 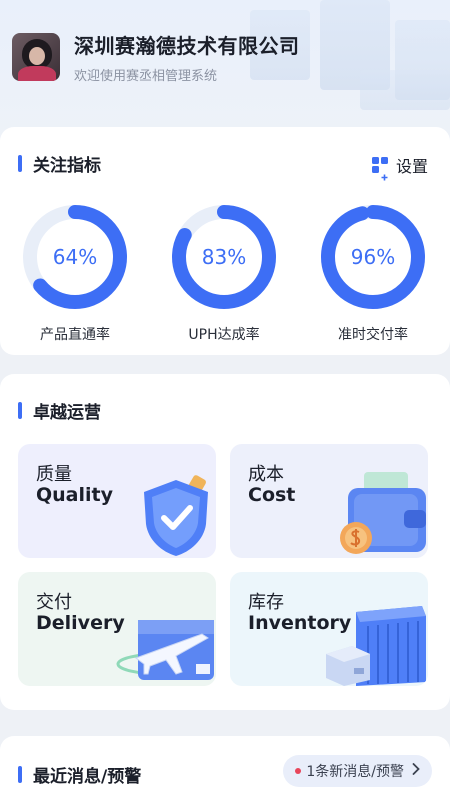 What do you see at coordinates (117, 501) in the screenshot?
I see `tile-quality: 质量 Quality` at bounding box center [117, 501].